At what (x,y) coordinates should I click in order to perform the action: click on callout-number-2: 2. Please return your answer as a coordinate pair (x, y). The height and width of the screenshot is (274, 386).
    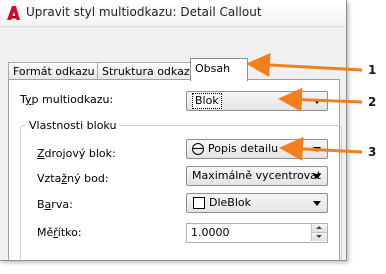
    Looking at the image, I should click on (372, 102).